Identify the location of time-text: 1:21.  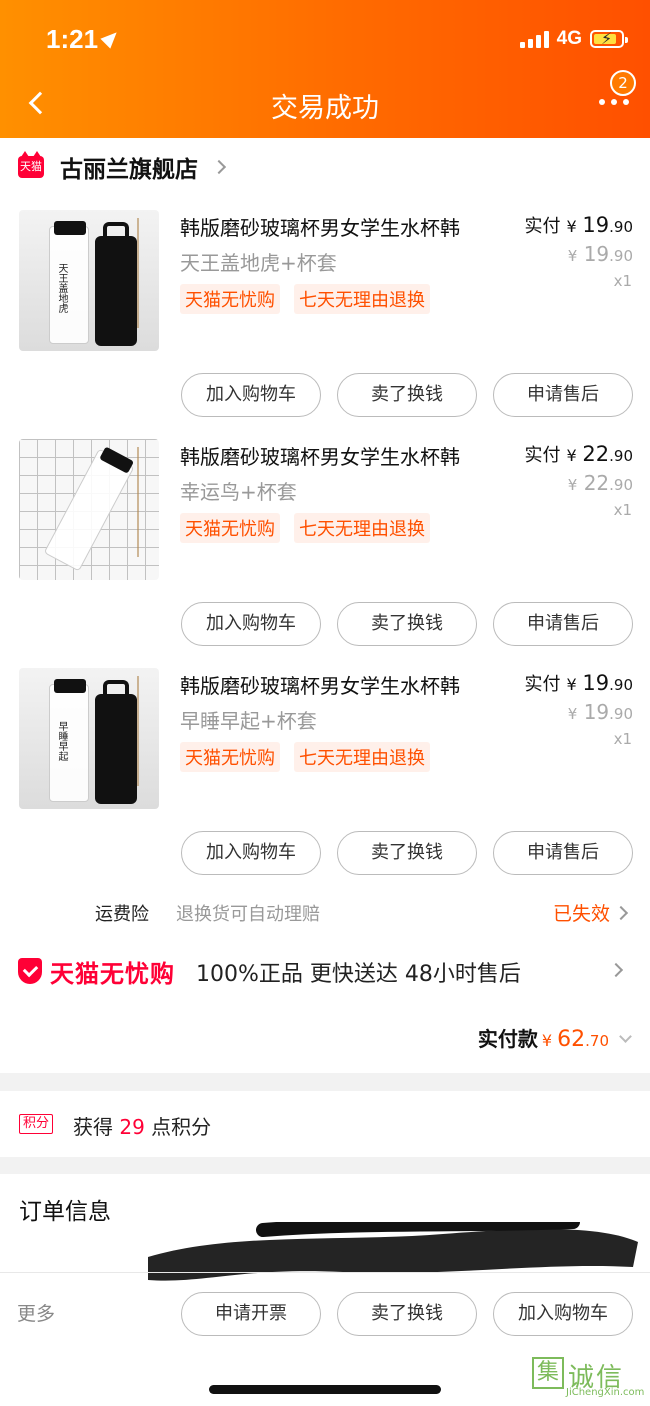
(72, 39).